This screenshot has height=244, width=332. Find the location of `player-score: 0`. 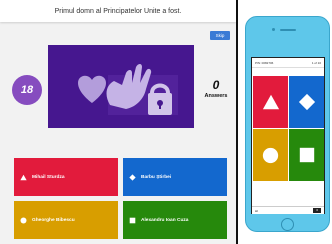

player-score: 0 is located at coordinates (317, 210).